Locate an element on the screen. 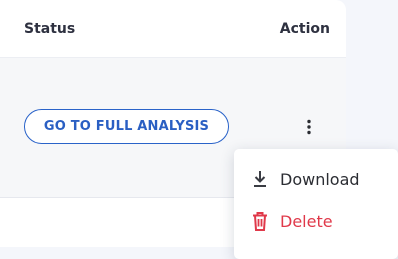 The width and height of the screenshot is (398, 259). download-menu-item: Download is located at coordinates (299, 179).